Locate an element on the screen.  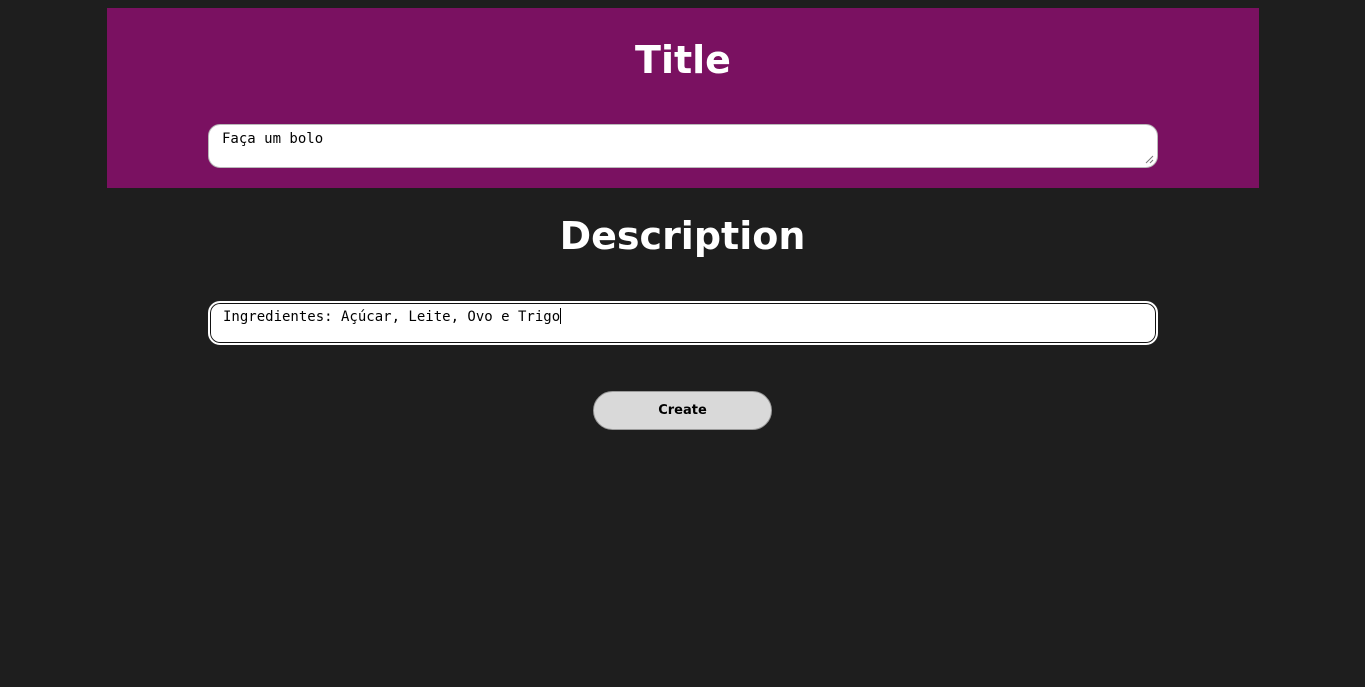
resize-handle-icon is located at coordinates (1149, 159).